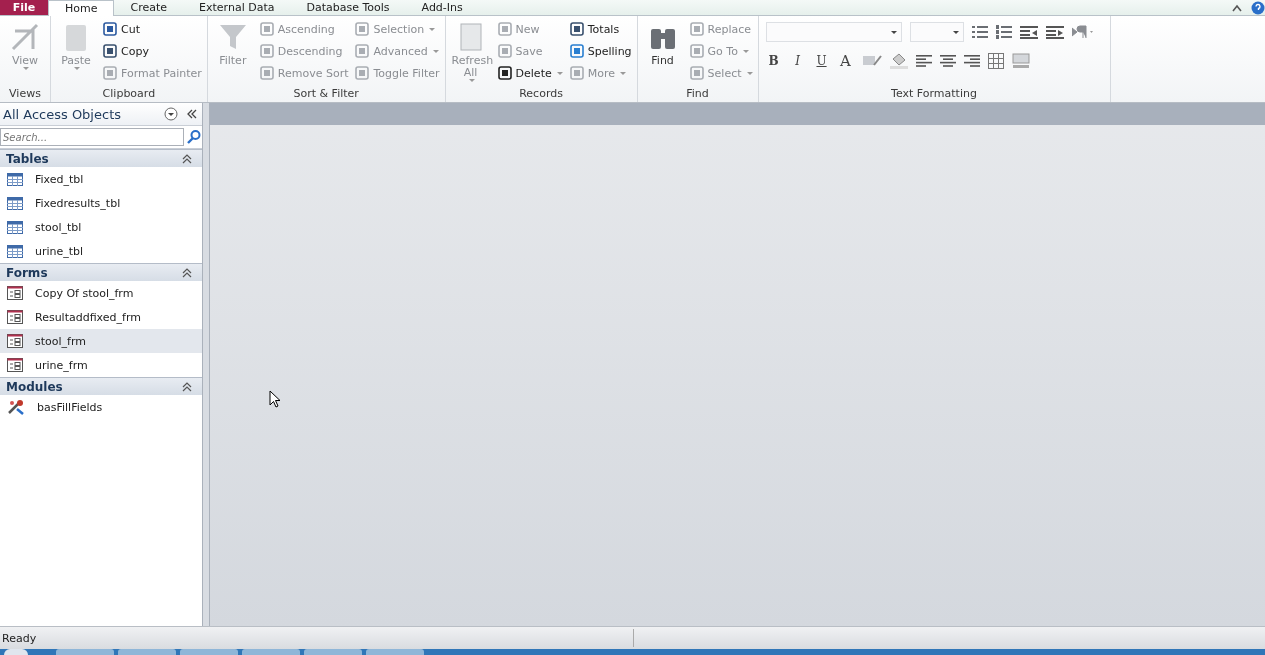 This screenshot has width=1265, height=655. What do you see at coordinates (947, 61) in the screenshot?
I see `align-center-icon` at bounding box center [947, 61].